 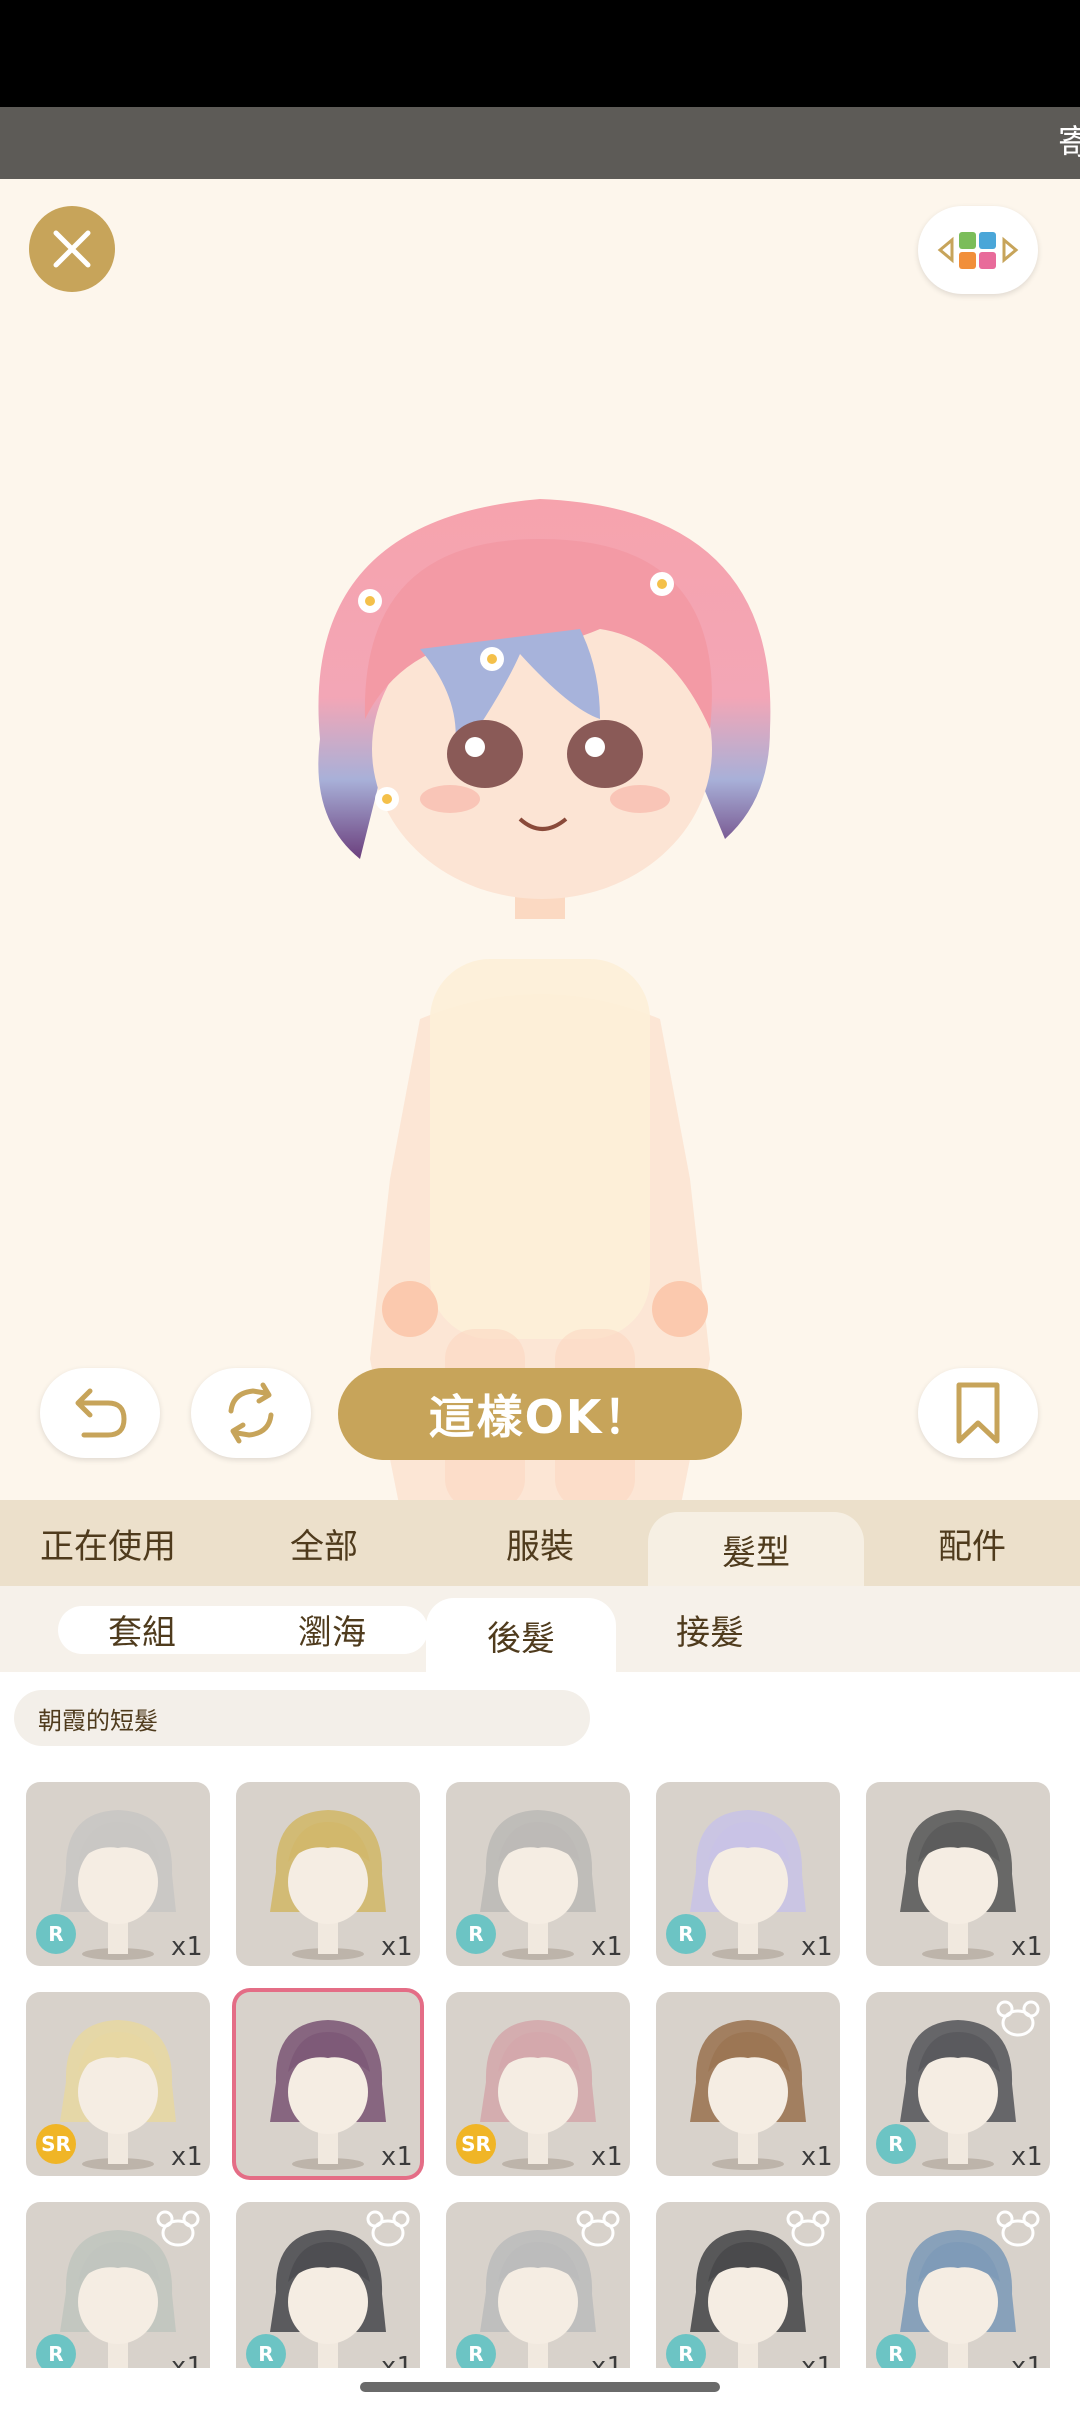 I want to click on tab-accessories: 配件, so click(x=972, y=1543).